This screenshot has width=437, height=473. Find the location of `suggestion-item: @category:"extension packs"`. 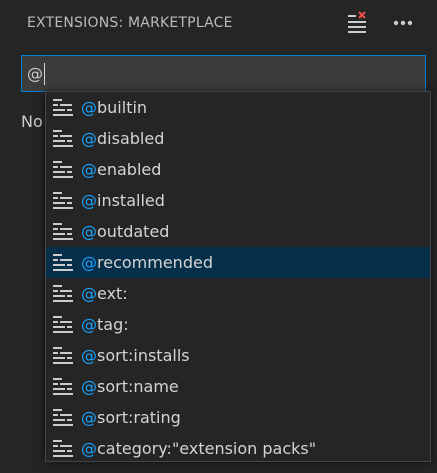

suggestion-item: @category:"extension packs" is located at coordinates (238, 448).